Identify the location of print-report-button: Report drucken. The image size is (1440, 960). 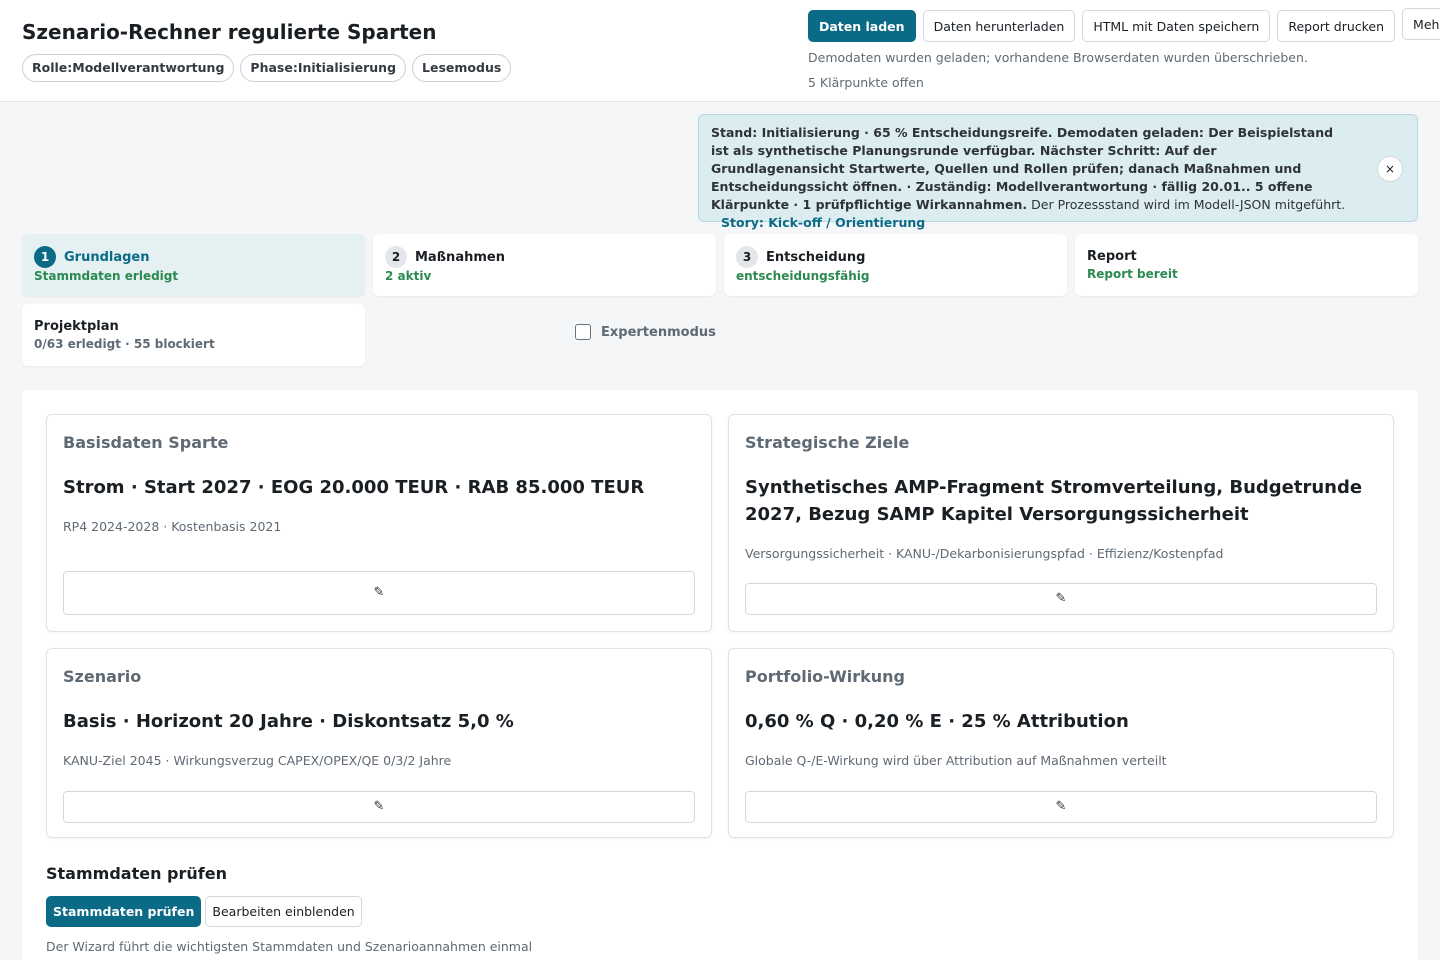
(1336, 26).